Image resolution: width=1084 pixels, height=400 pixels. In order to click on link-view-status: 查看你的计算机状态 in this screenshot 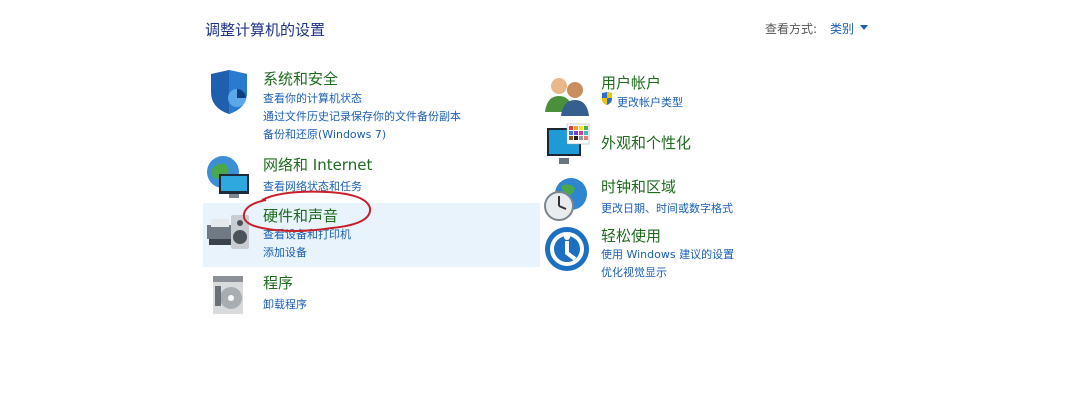, I will do `click(312, 98)`.